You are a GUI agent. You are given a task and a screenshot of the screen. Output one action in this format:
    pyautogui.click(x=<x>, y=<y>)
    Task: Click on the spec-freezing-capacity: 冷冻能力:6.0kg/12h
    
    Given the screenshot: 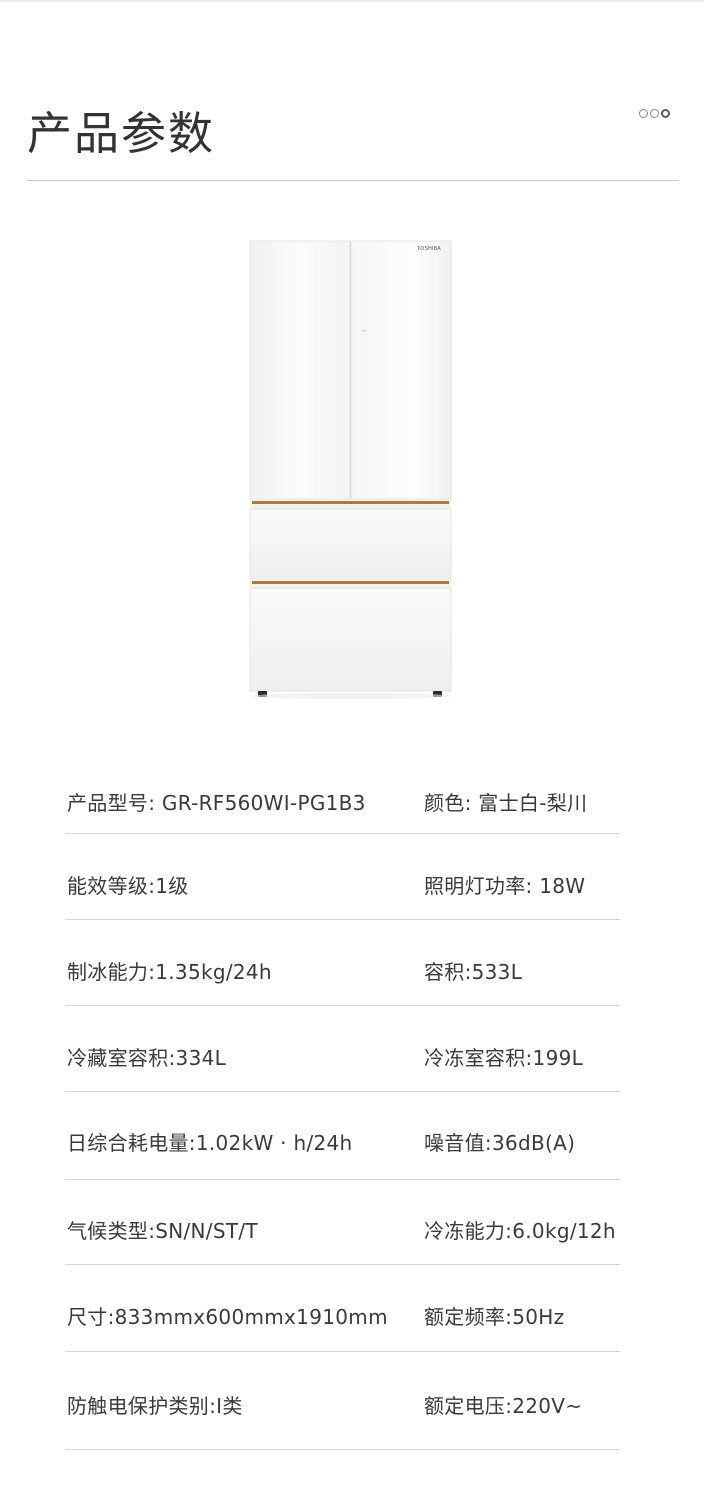 What is the action you would take?
    pyautogui.click(x=520, y=1231)
    